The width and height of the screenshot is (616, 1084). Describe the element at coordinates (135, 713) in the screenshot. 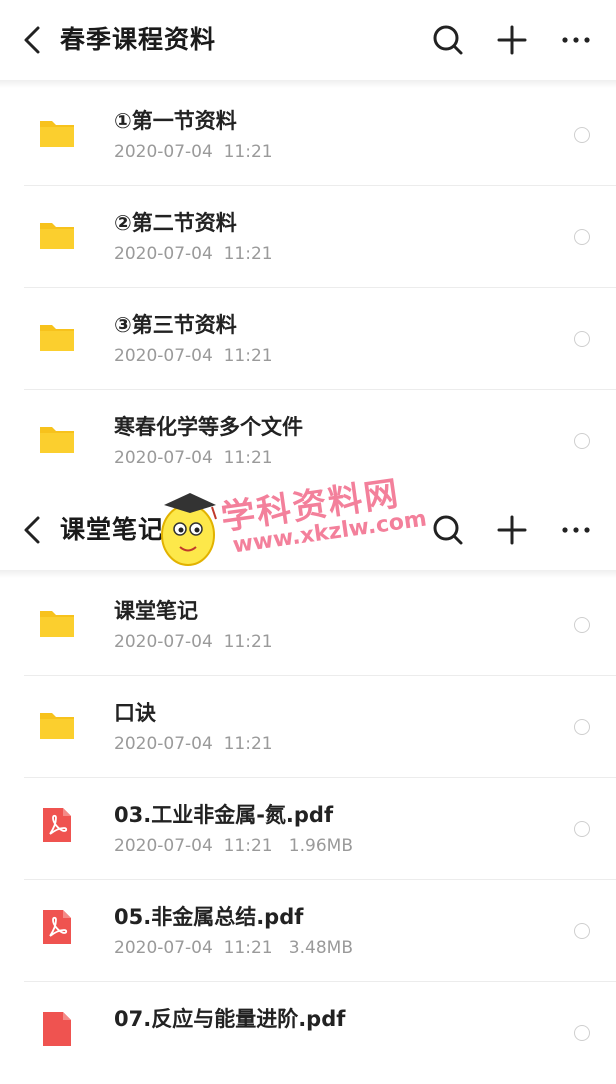

I see `item-name: 口诀` at that location.